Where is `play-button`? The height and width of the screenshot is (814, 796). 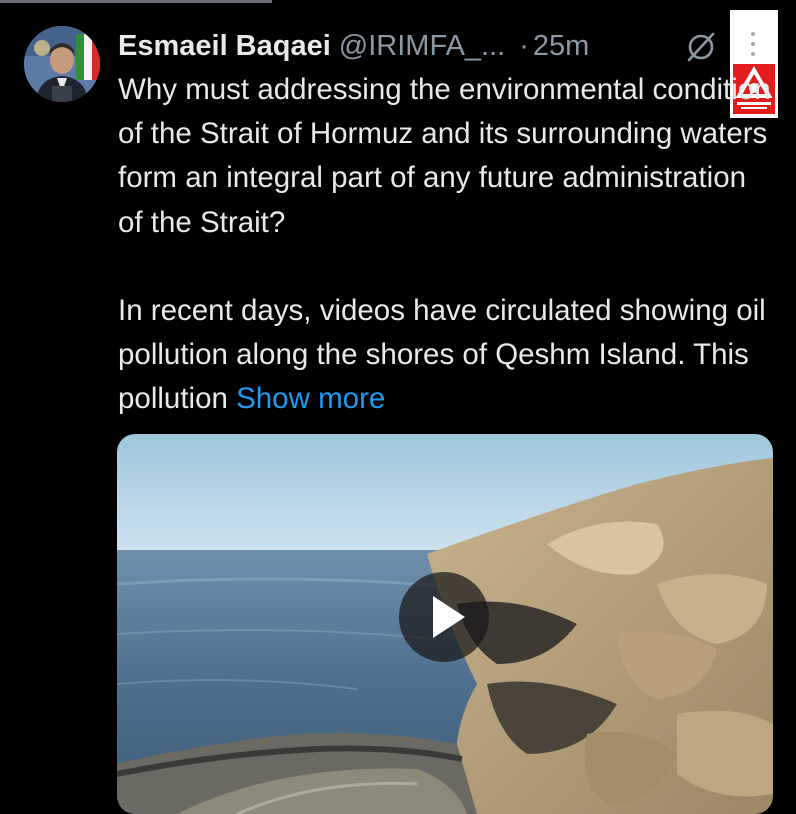 play-button is located at coordinates (444, 617).